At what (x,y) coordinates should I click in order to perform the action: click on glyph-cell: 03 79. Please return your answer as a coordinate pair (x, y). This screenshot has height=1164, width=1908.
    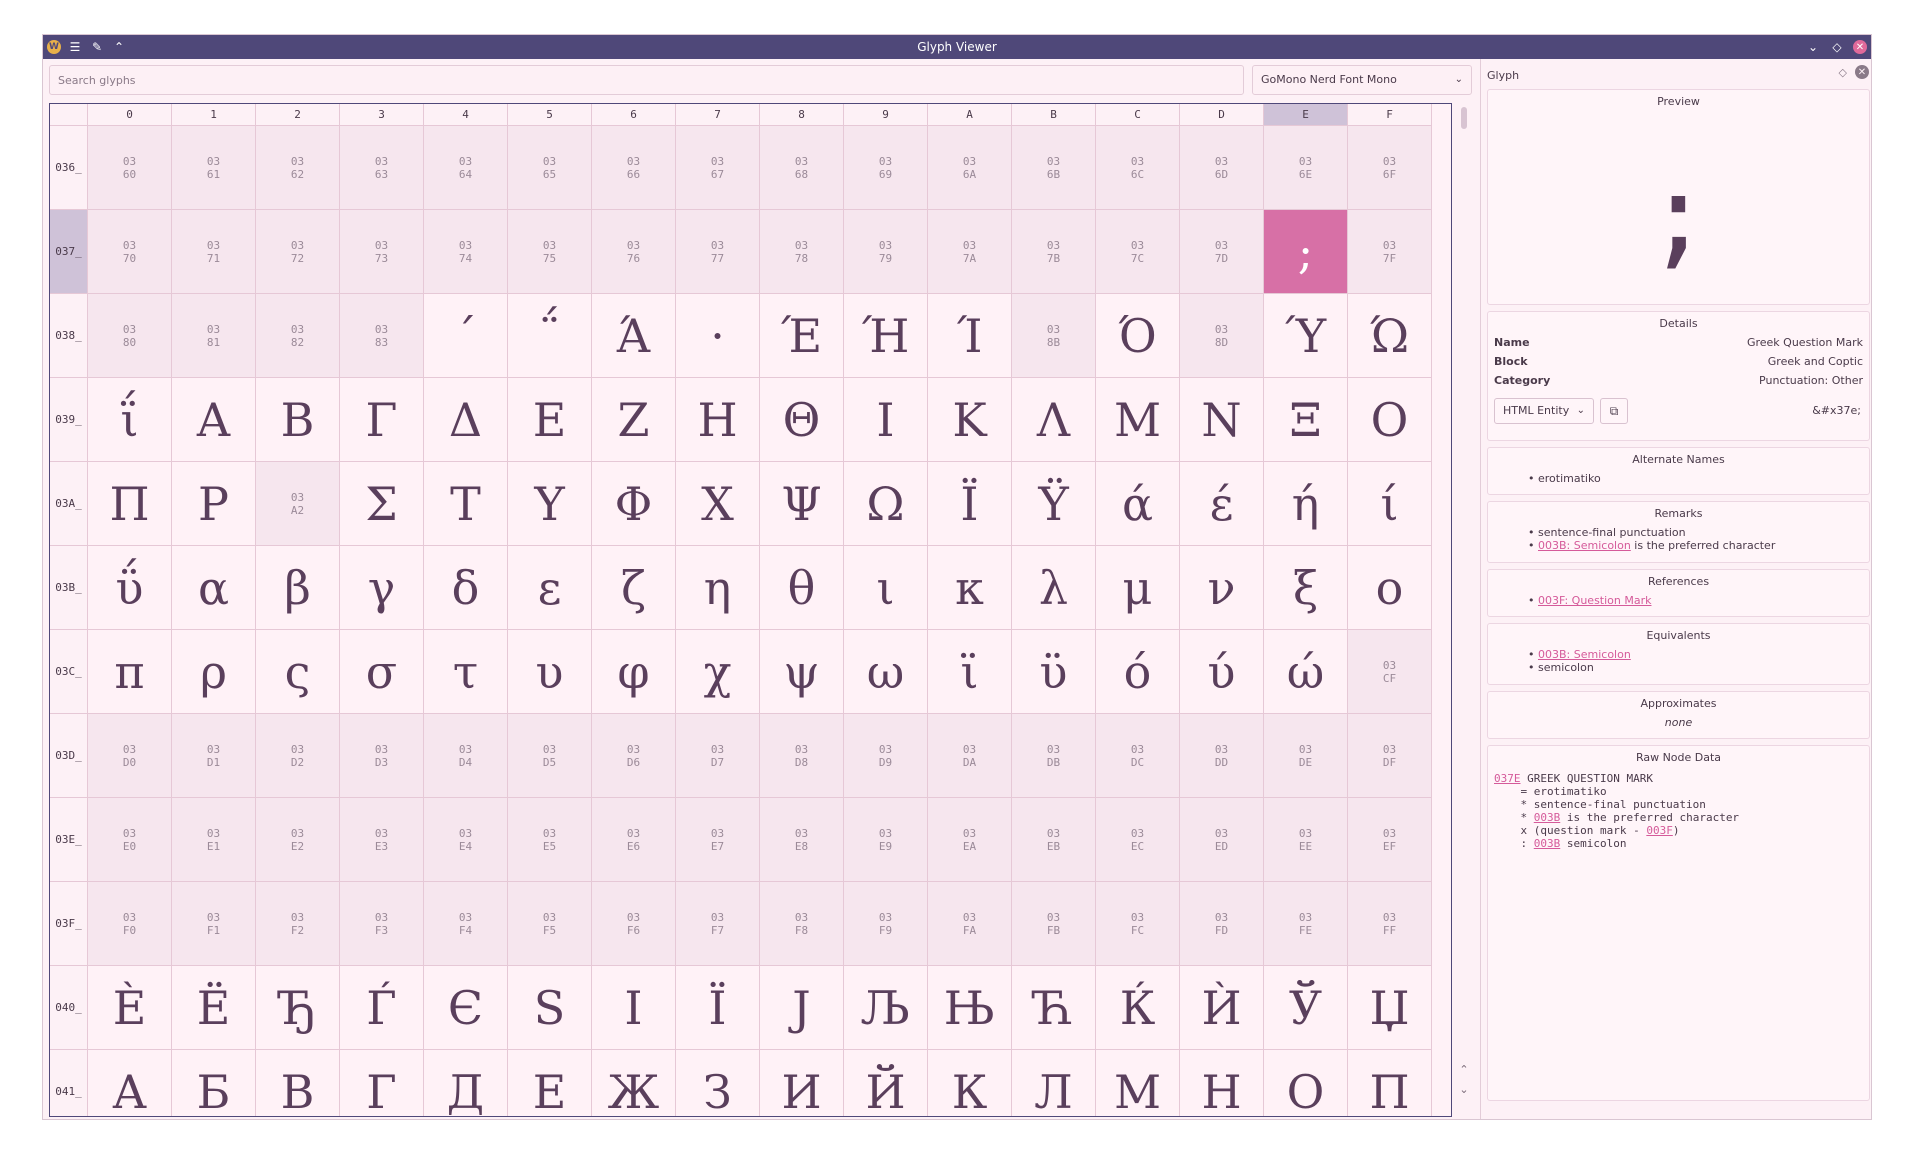
    Looking at the image, I should click on (886, 252).